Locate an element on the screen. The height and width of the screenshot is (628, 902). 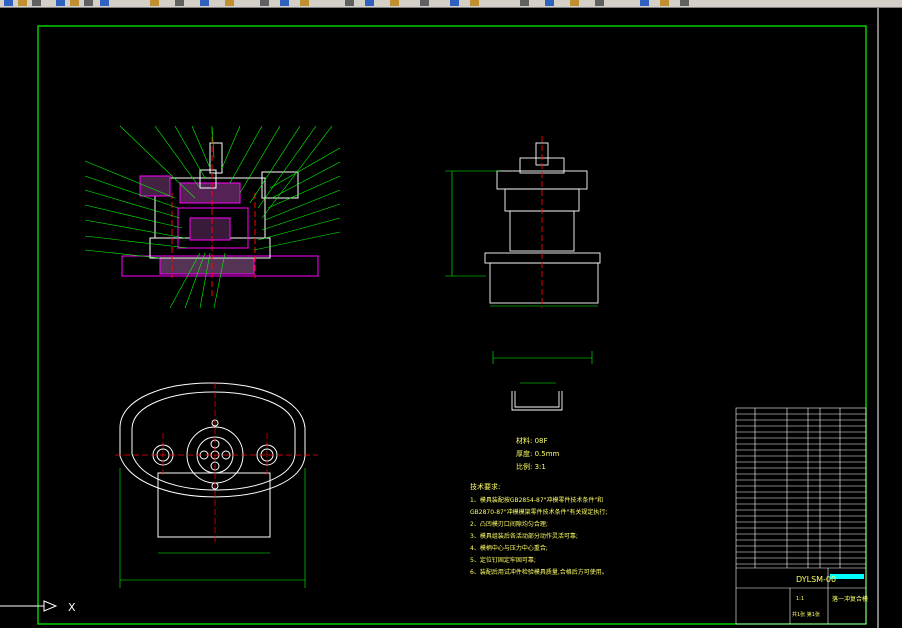
ucs-x-axis-label: X is located at coordinates (72, 607).